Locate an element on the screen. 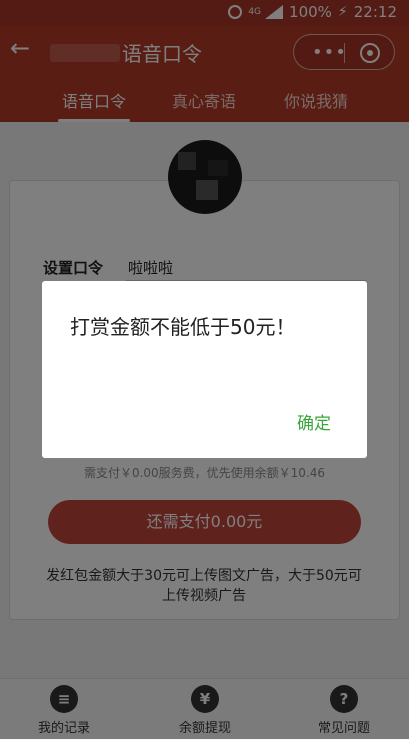 This screenshot has height=740, width=409. dialog-message: 打赏金额不能低于50元！ is located at coordinates (183, 327).